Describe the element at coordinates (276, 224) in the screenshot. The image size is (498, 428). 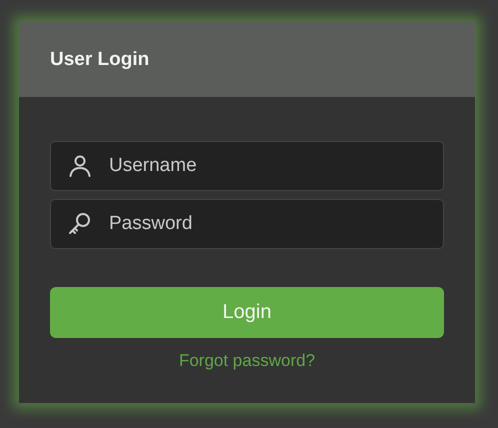
I see `password-field: Password` at that location.